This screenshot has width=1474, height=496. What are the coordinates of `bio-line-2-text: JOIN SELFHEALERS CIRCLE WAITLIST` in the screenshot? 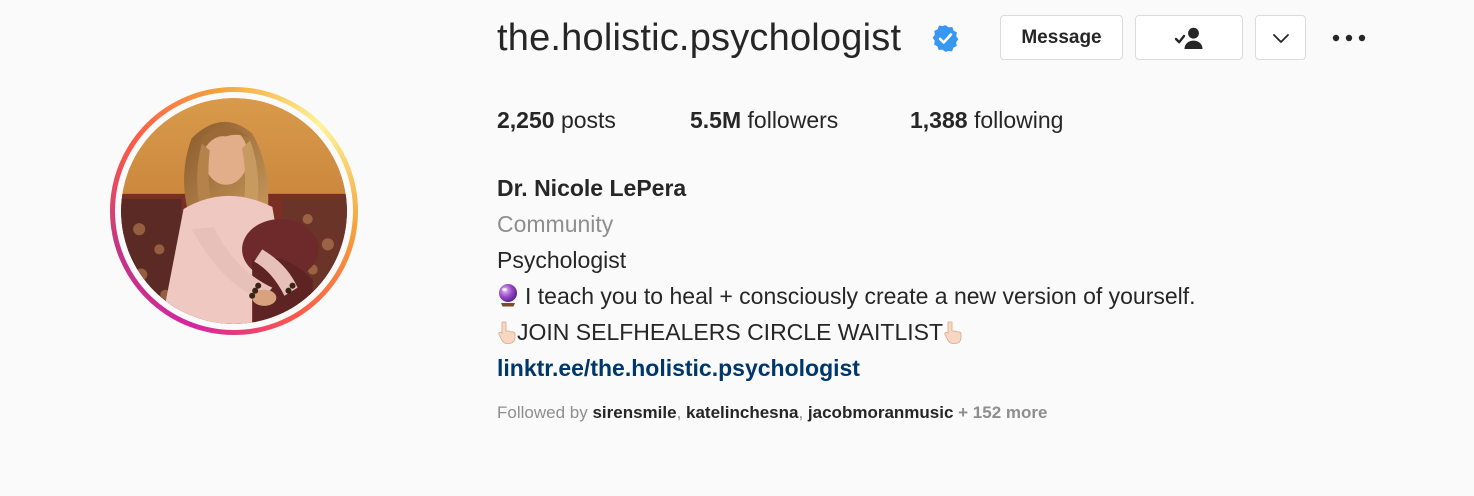 It's located at (730, 332).